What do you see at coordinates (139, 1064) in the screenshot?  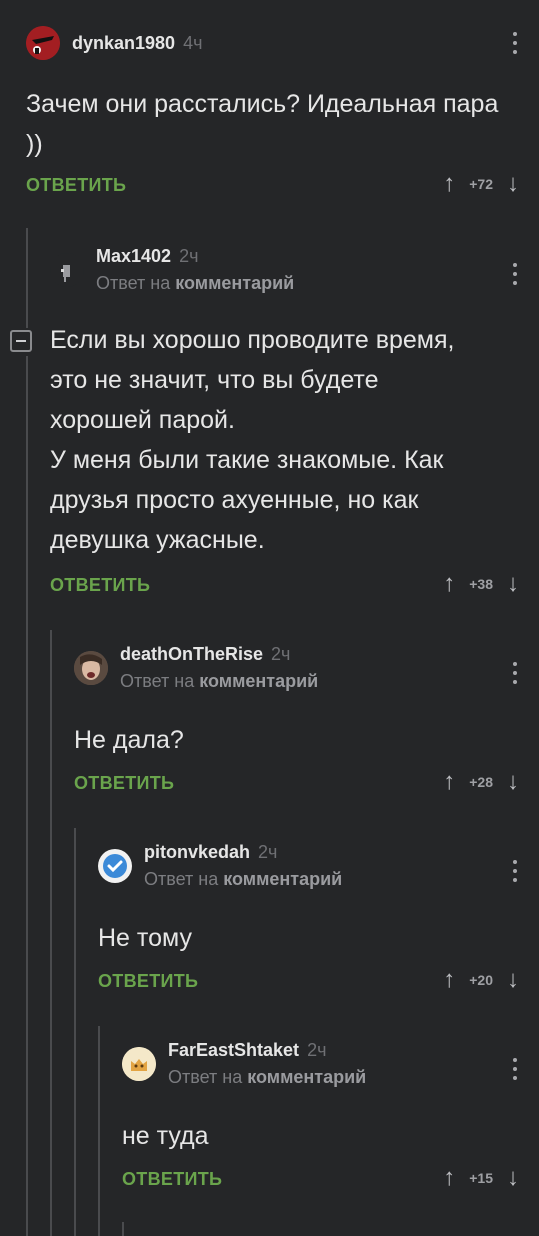 I see `cat-avatar-icon` at bounding box center [139, 1064].